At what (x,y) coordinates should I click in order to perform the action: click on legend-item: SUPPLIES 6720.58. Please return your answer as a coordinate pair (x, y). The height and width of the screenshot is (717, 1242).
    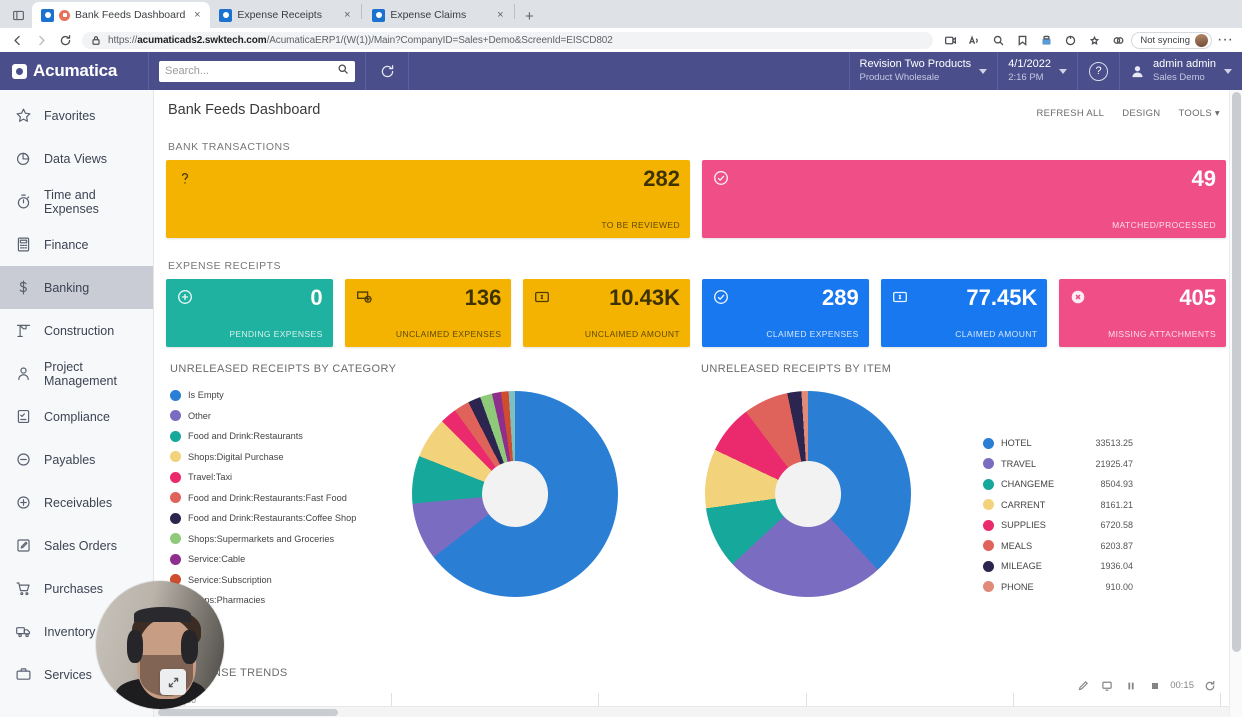
    Looking at the image, I should click on (1058, 525).